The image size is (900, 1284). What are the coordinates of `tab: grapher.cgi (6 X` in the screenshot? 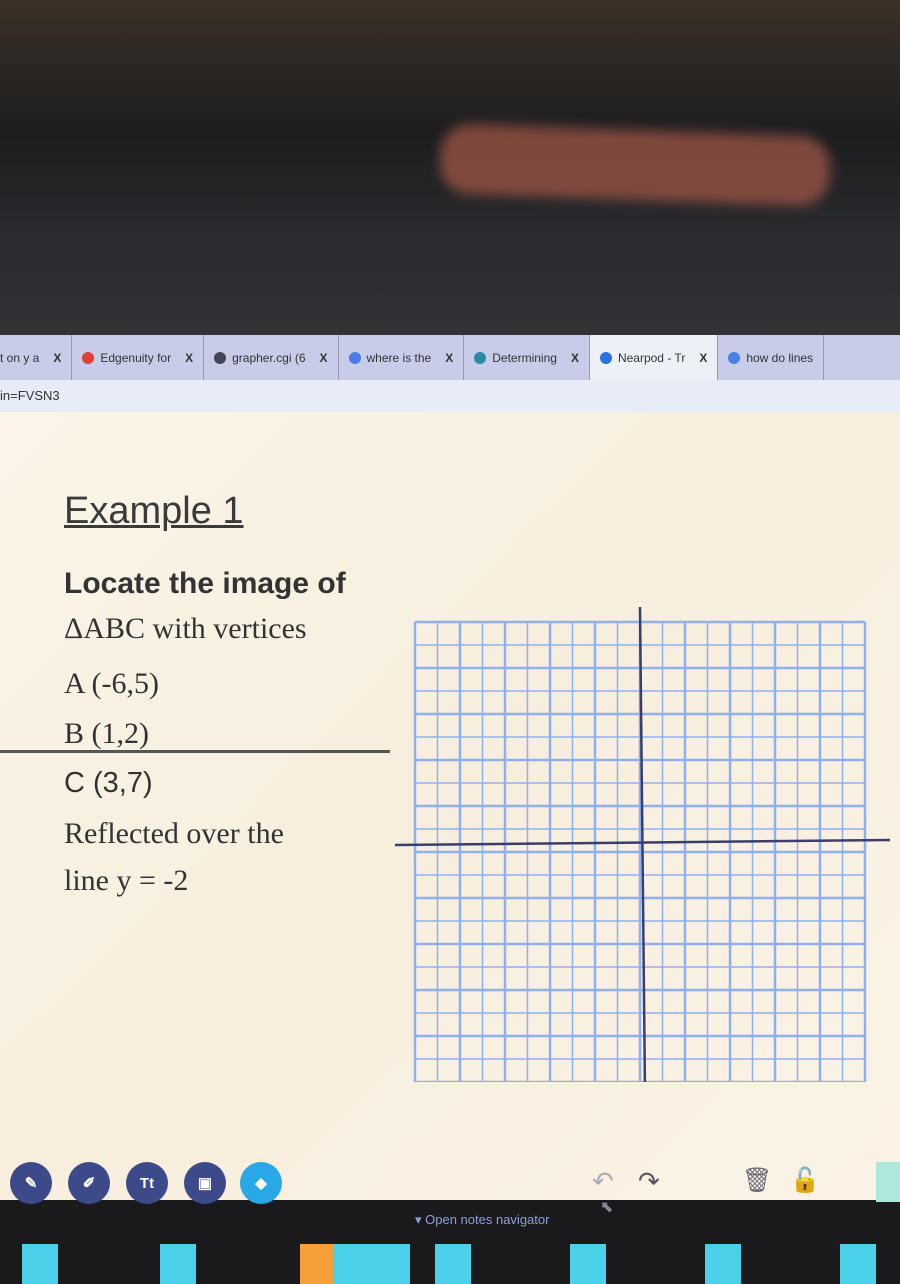 It's located at (271, 357).